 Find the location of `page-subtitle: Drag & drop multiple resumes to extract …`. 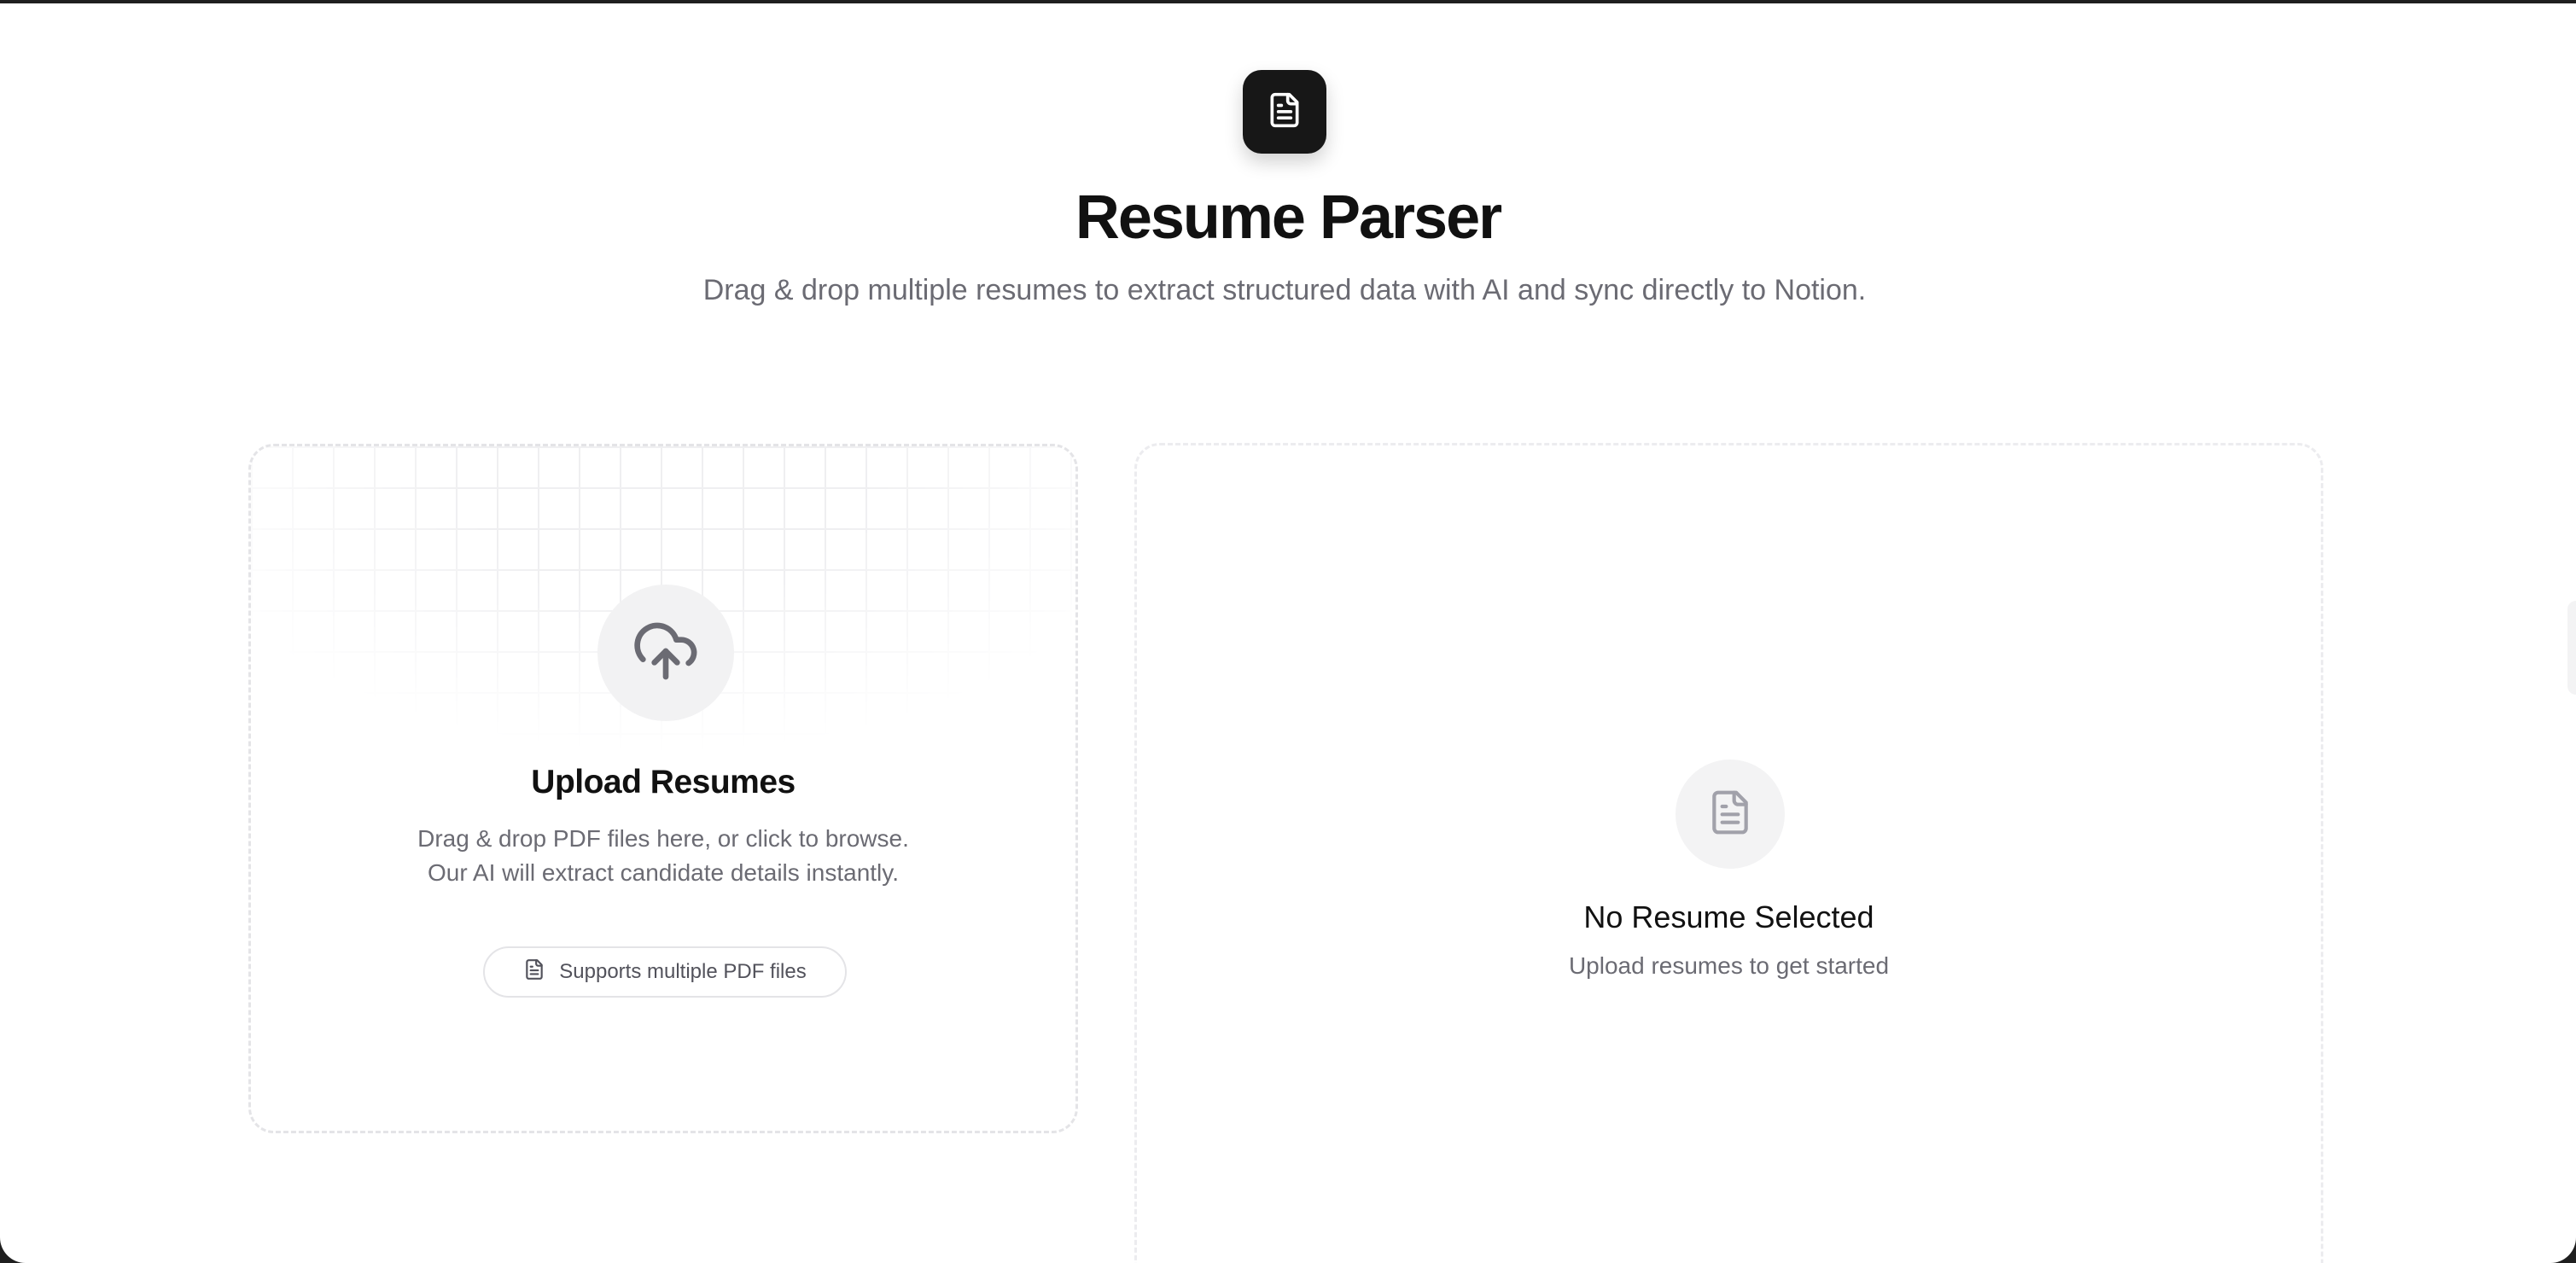

page-subtitle: Drag & drop multiple resumes to extract … is located at coordinates (1284, 290).